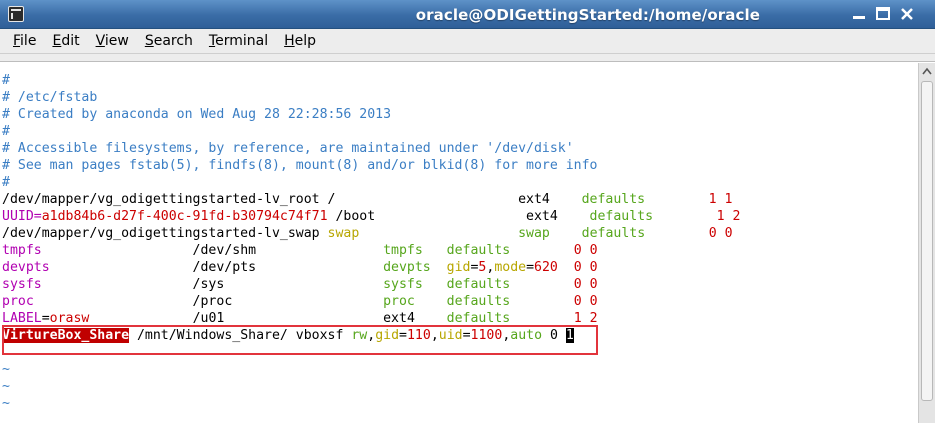 The height and width of the screenshot is (423, 935). I want to click on terminal-text-segment: /sys, so click(212, 284).